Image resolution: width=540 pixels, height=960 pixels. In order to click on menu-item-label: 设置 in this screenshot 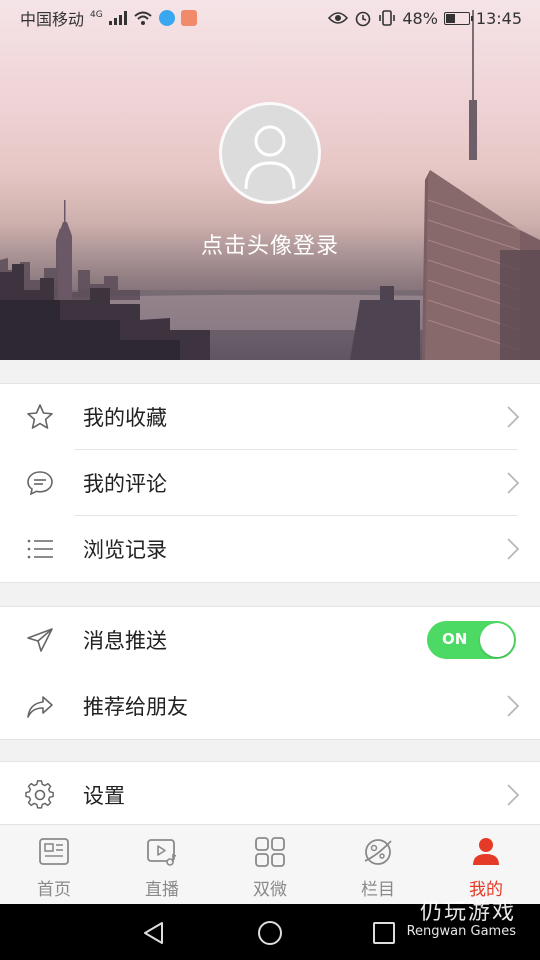, I will do `click(104, 796)`.